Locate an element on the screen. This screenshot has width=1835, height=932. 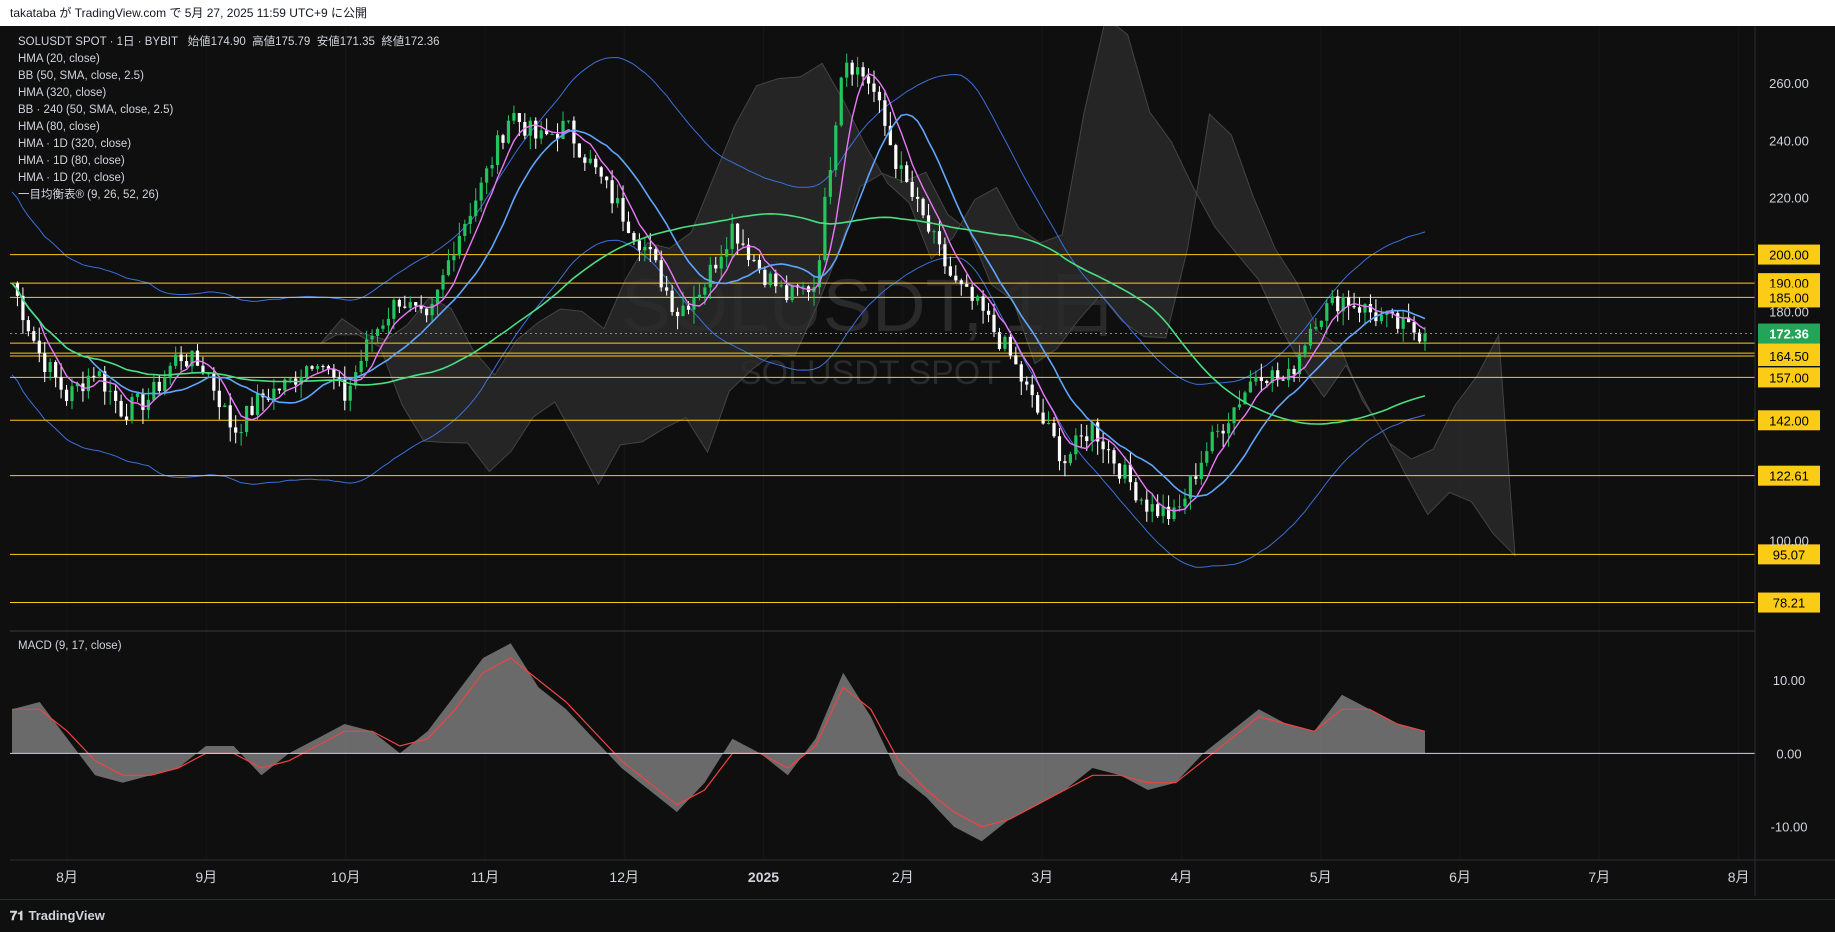
indicator-hma20: HMA (20, close) is located at coordinates (229, 59).